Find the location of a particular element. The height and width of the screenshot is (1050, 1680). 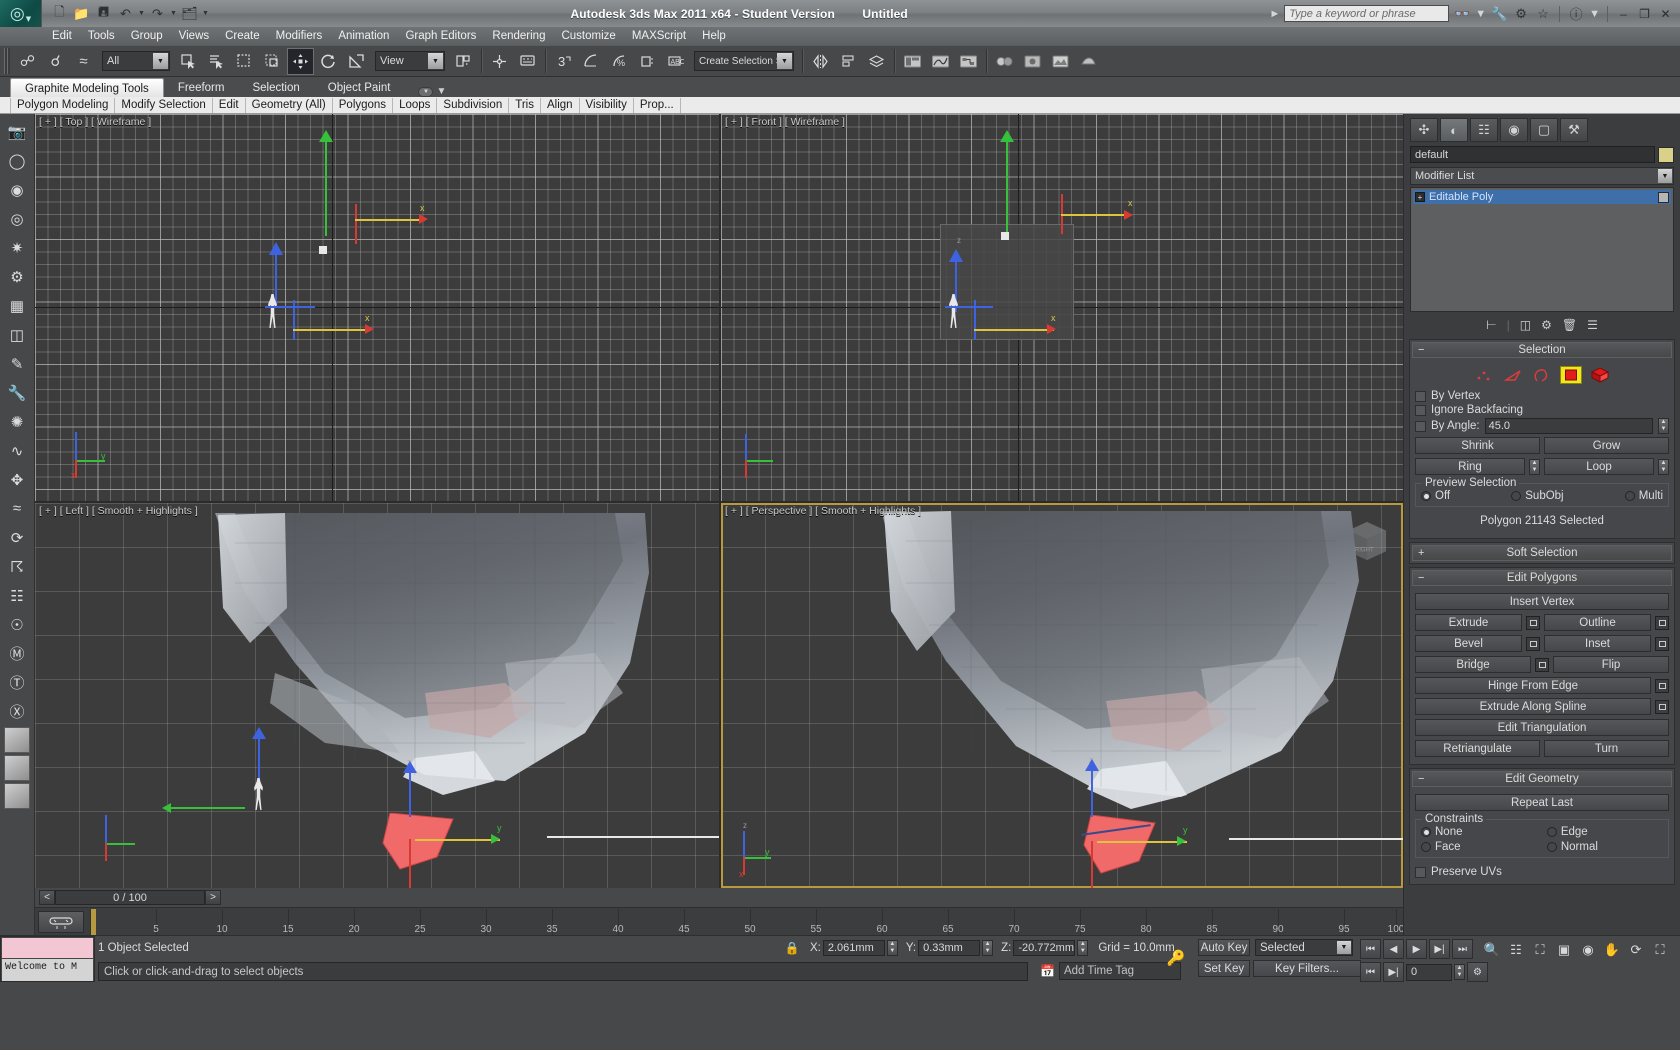

filter-selected-combo: Selected ▼ is located at coordinates (1304, 947).